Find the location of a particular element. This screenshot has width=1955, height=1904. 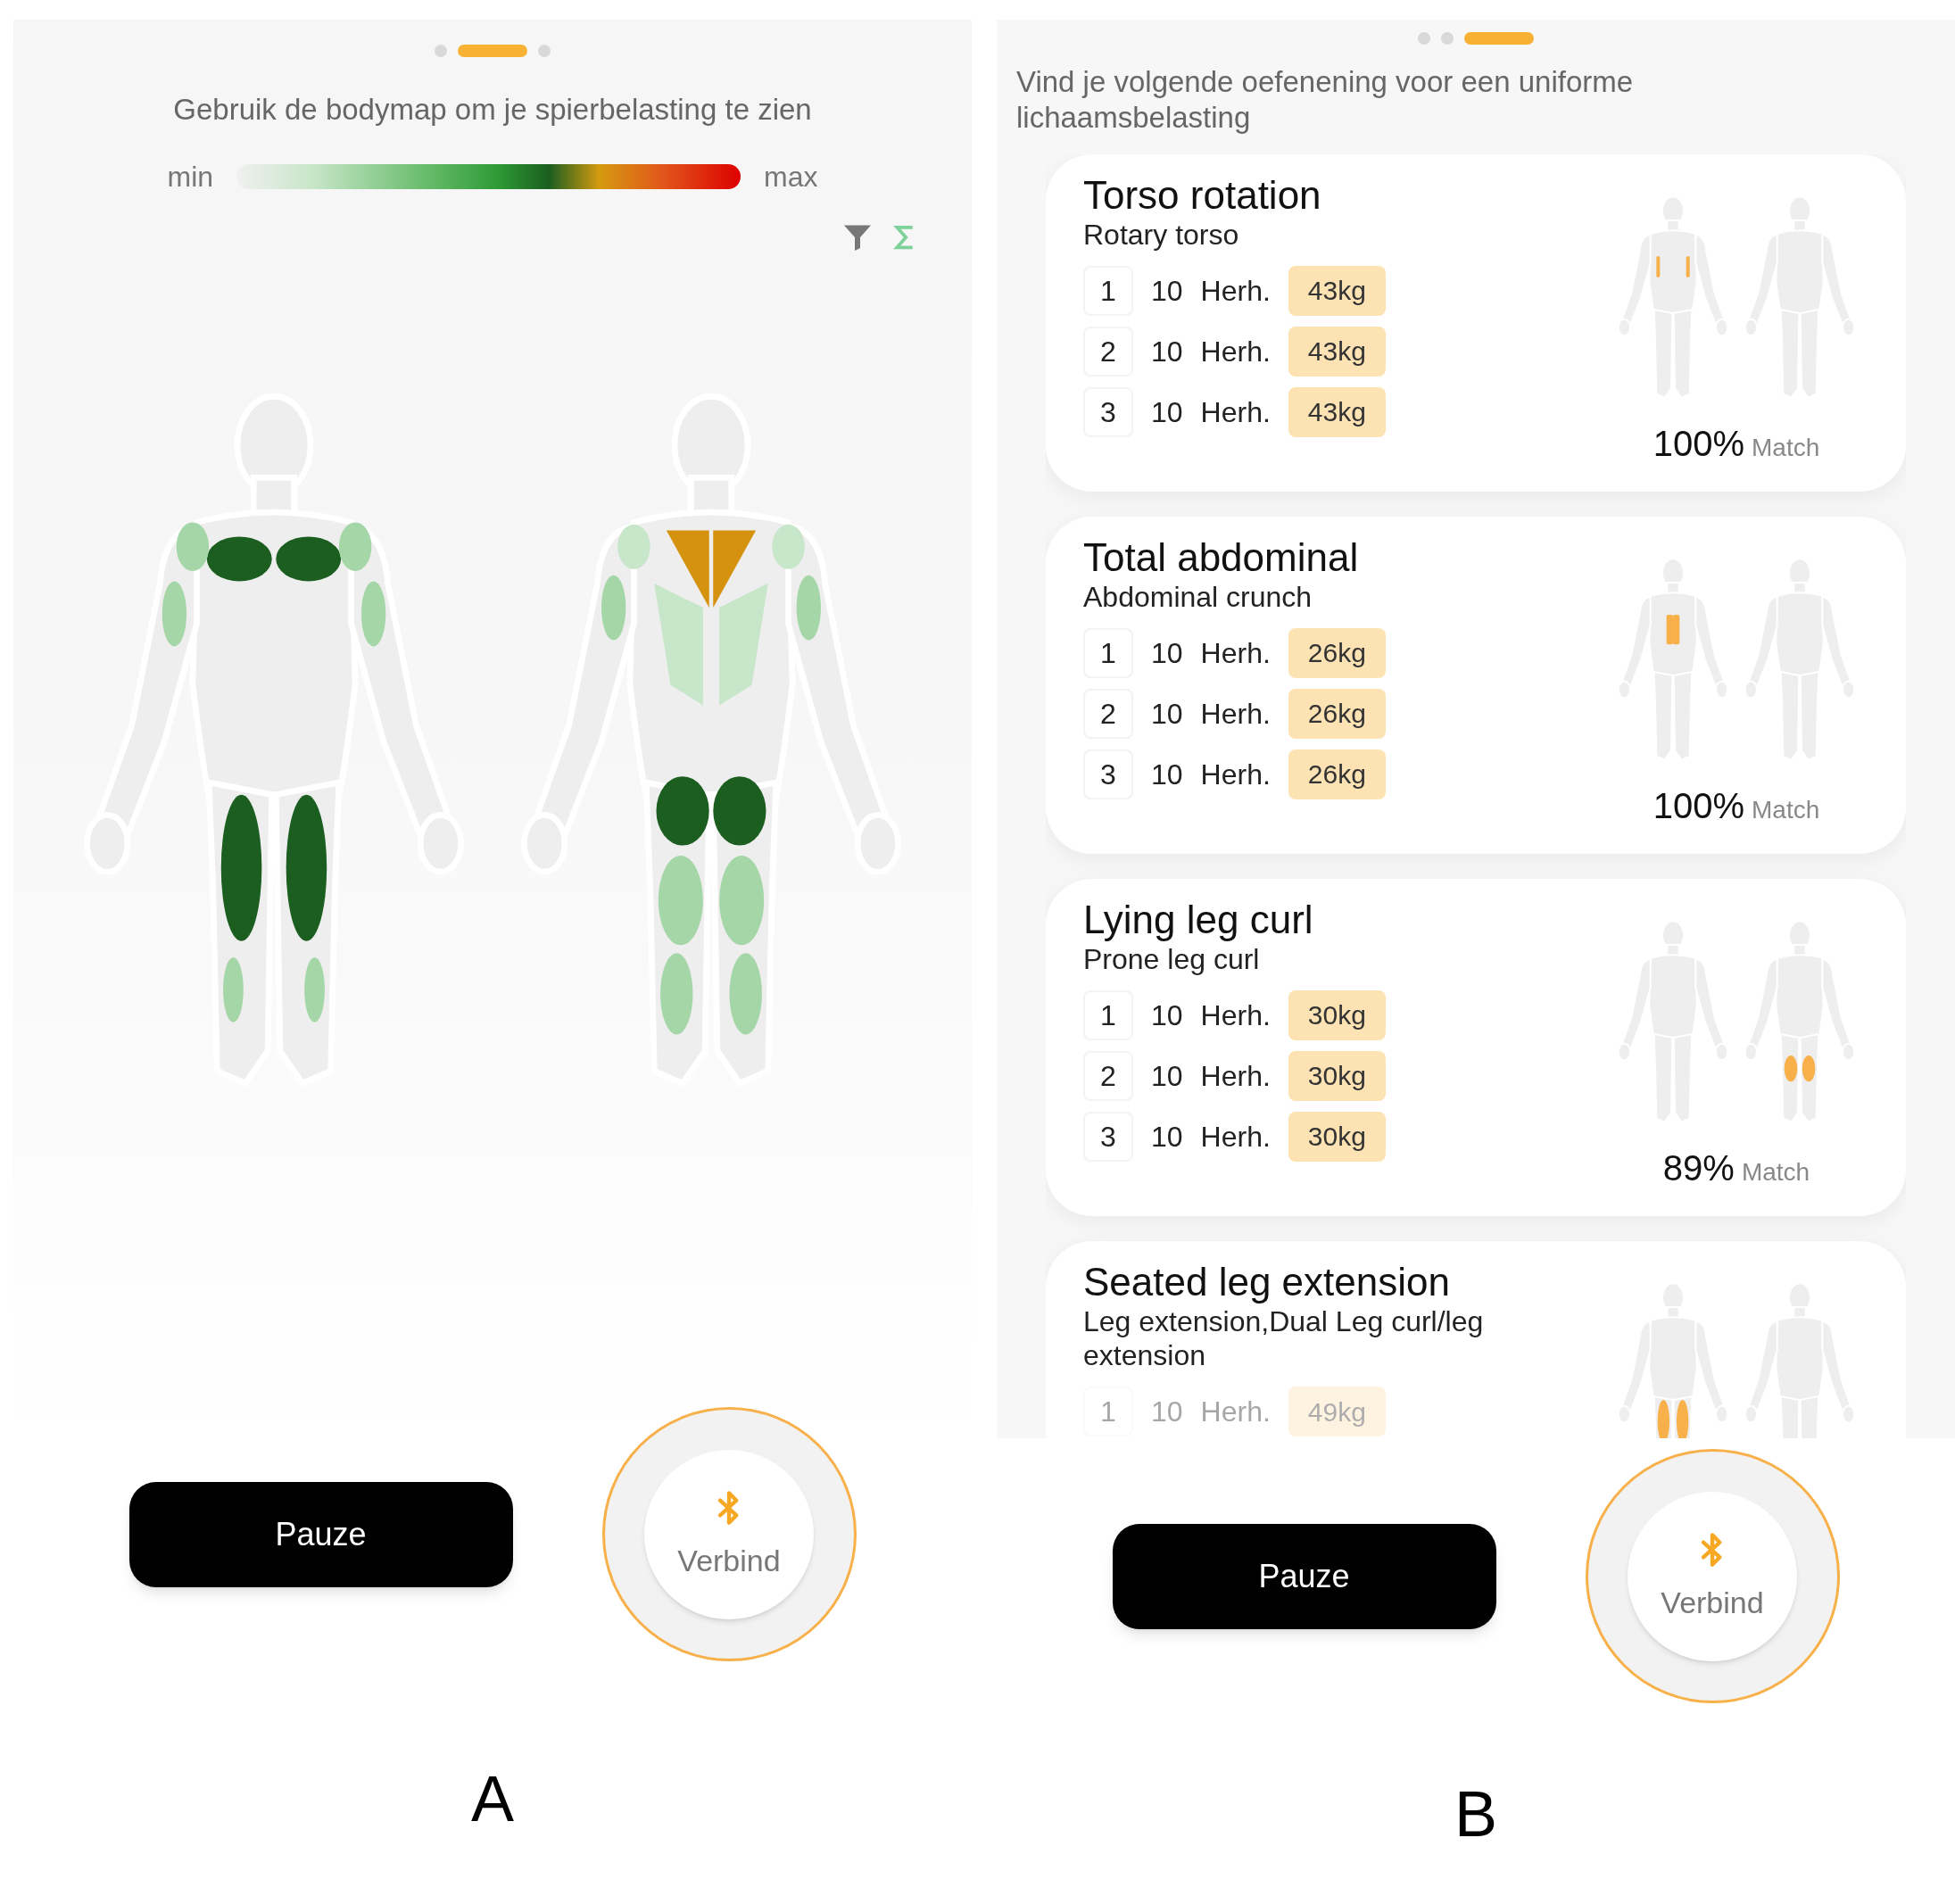

exercise-title: Total abdominal is located at coordinates (1221, 558).